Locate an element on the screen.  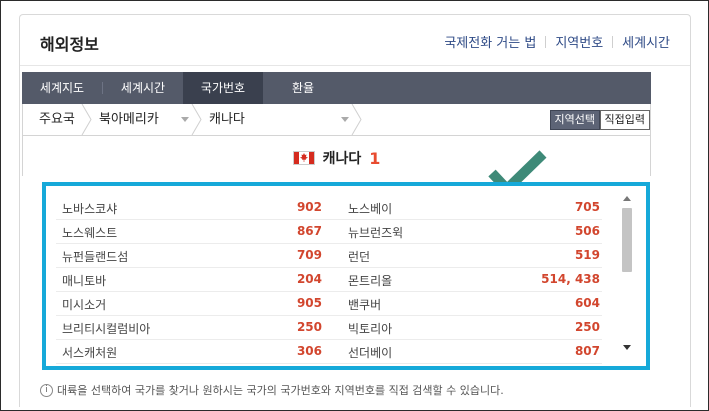
region-name: 밴쿠버 is located at coordinates (364, 304).